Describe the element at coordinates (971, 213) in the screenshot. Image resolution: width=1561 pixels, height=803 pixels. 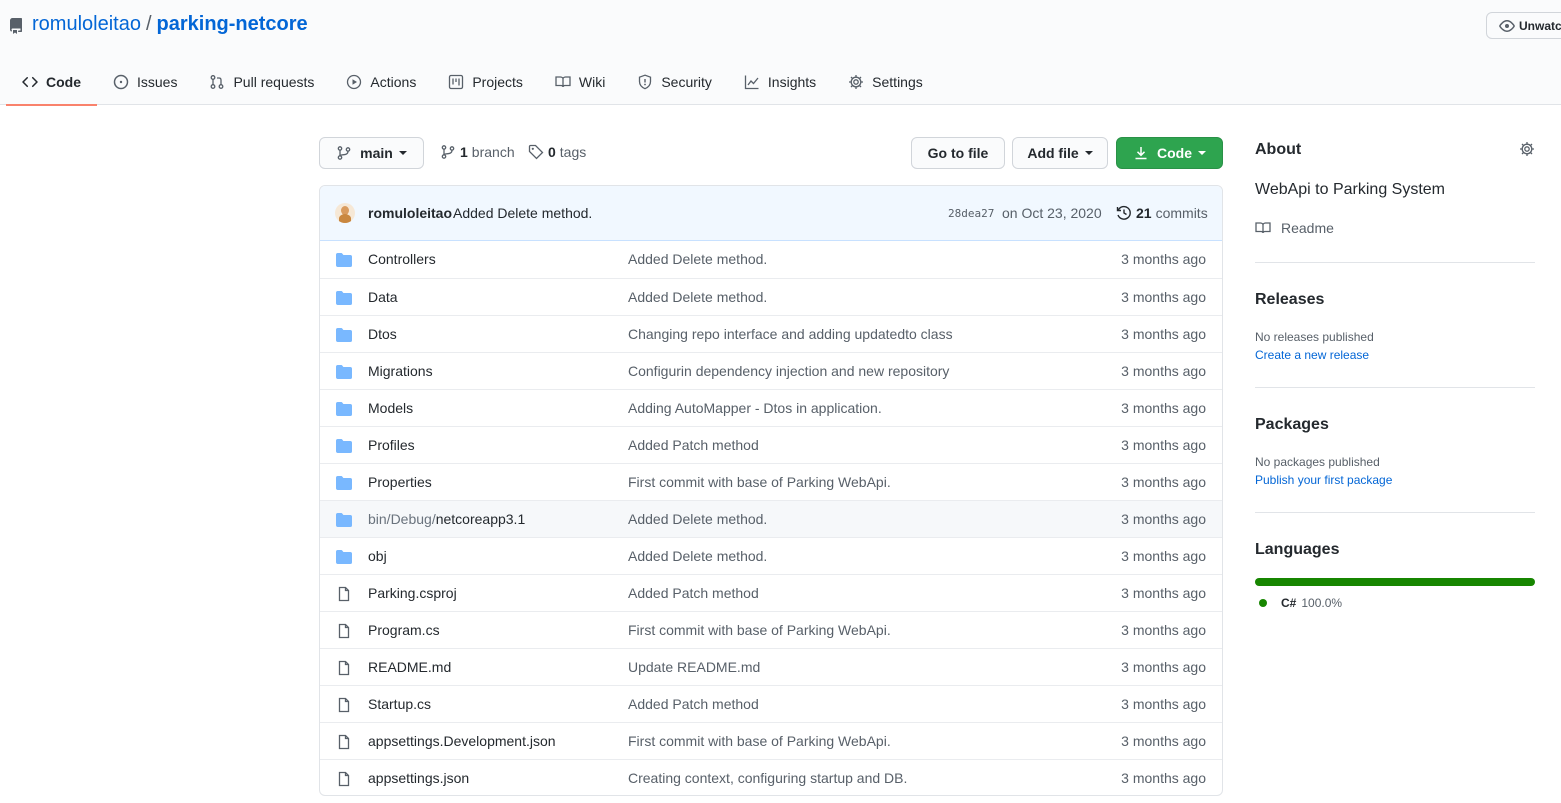
I see `commit-sha-link: 28dea27` at that location.